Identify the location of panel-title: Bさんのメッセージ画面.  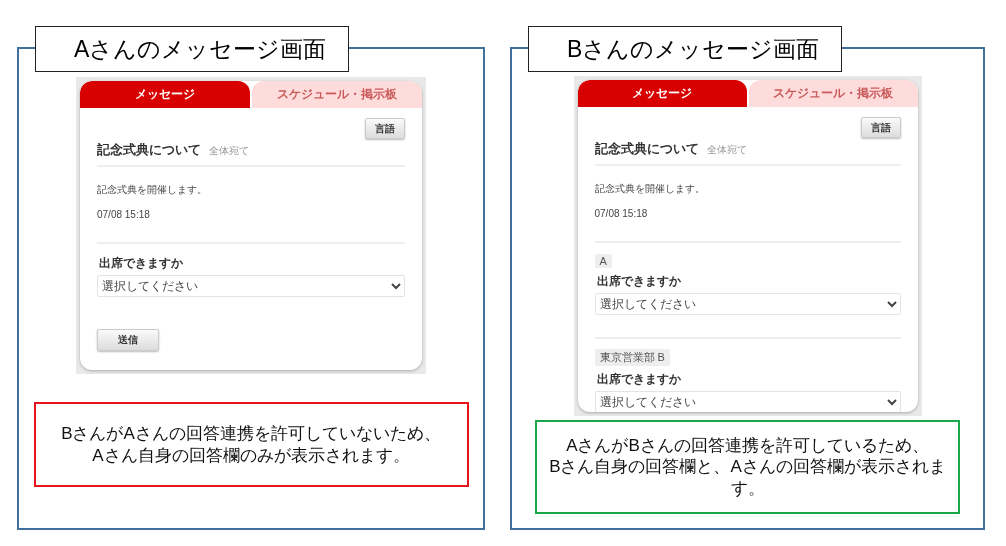
(685, 49).